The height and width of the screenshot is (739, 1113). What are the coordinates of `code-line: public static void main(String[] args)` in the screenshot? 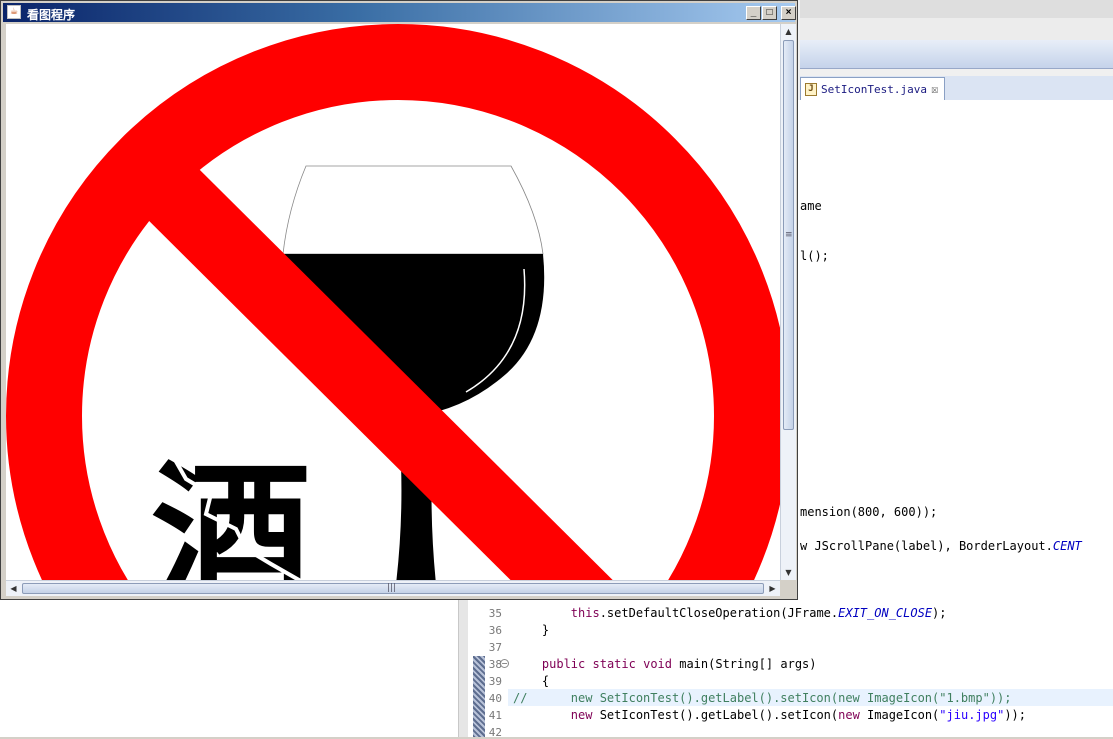 It's located at (679, 664).